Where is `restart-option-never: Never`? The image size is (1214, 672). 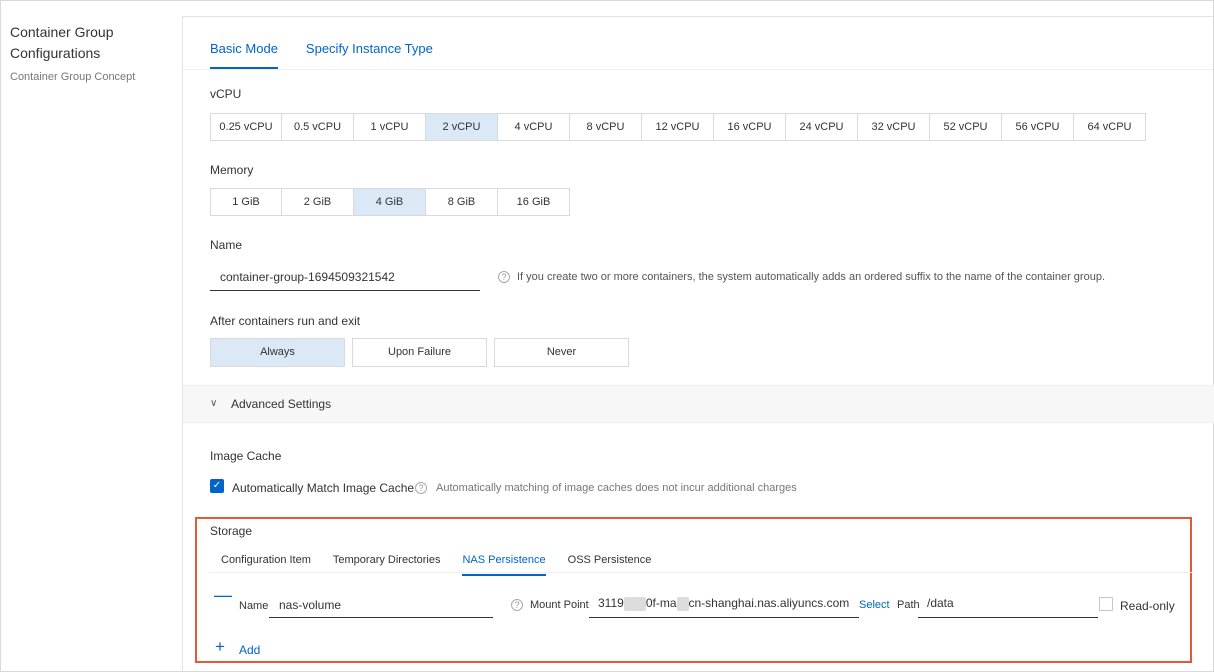
restart-option-never: Never is located at coordinates (561, 352).